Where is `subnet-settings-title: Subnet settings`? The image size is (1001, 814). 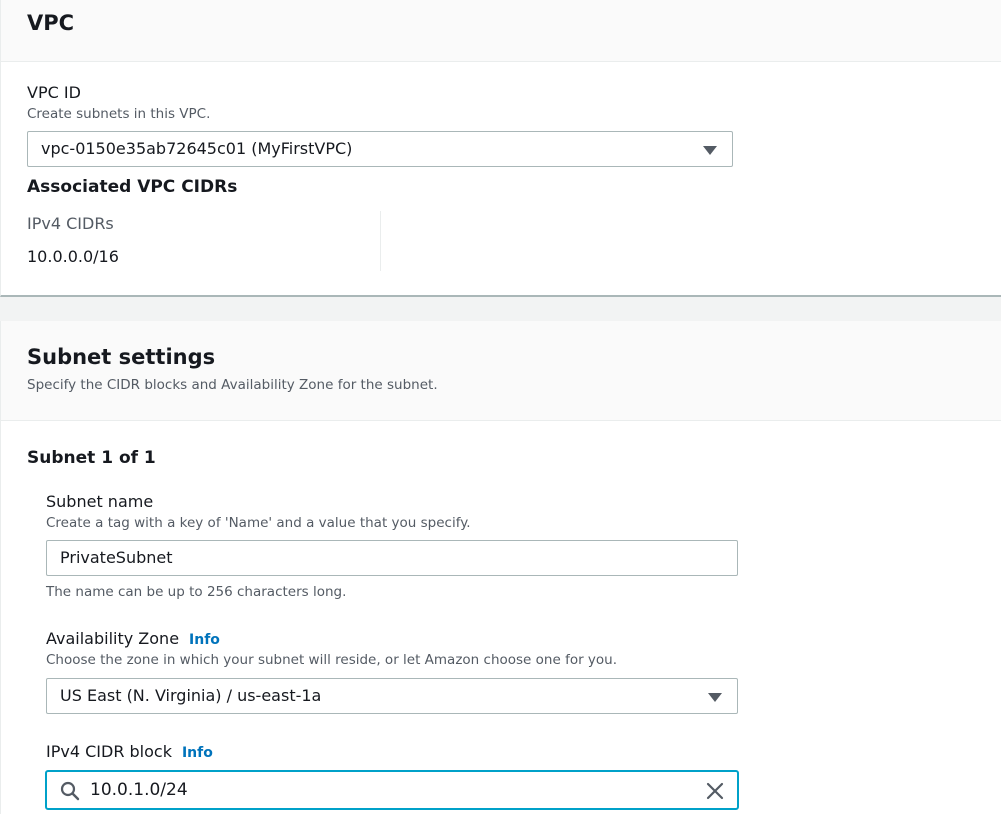
subnet-settings-title: Subnet settings is located at coordinates (121, 357).